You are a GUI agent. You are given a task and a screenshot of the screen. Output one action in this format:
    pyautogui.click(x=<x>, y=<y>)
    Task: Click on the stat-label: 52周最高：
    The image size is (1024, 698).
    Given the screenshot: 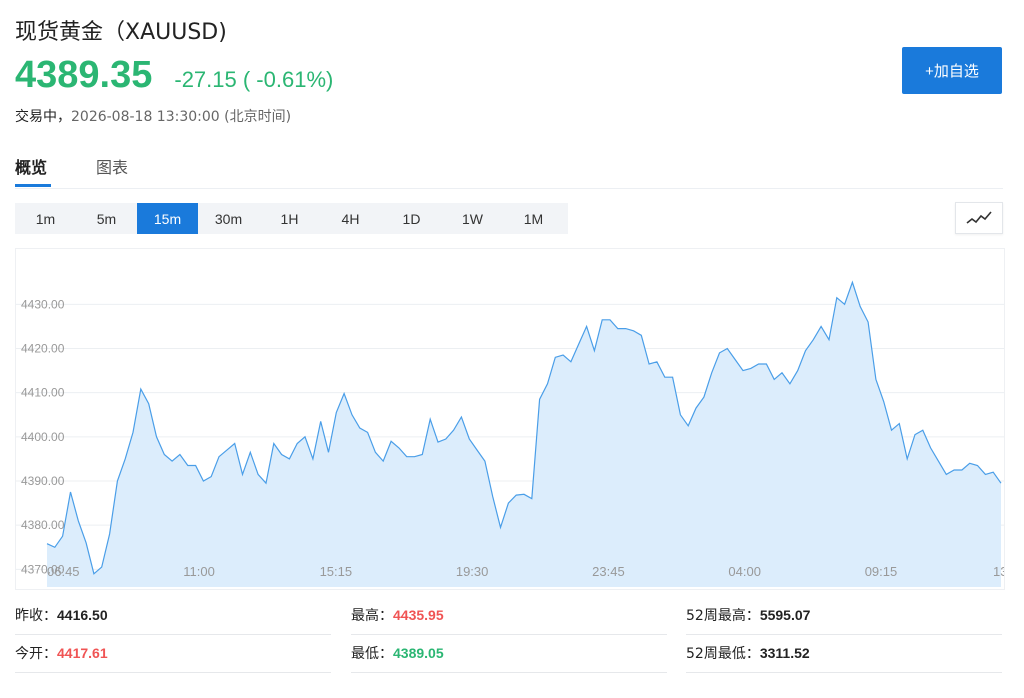 What is the action you would take?
    pyautogui.click(x=723, y=616)
    